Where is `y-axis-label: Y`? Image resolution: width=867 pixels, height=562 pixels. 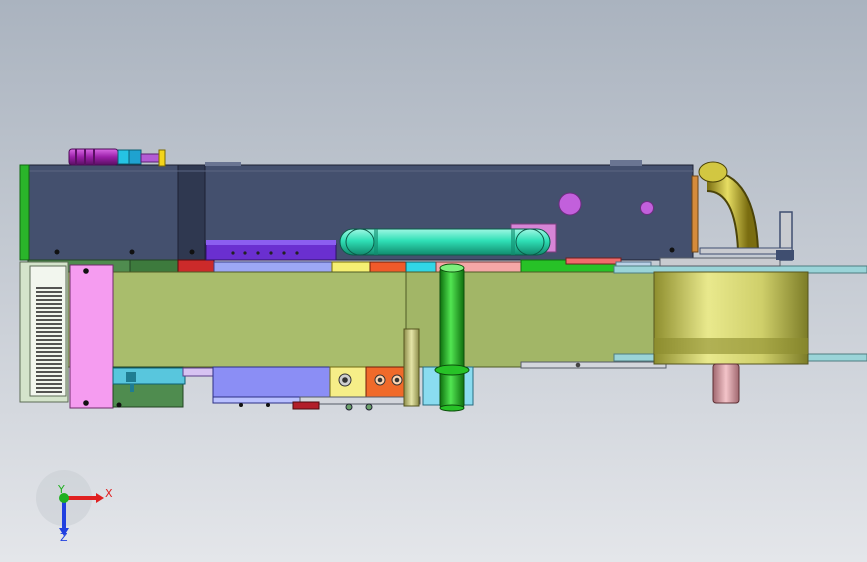
y-axis-label: Y is located at coordinates (61, 489).